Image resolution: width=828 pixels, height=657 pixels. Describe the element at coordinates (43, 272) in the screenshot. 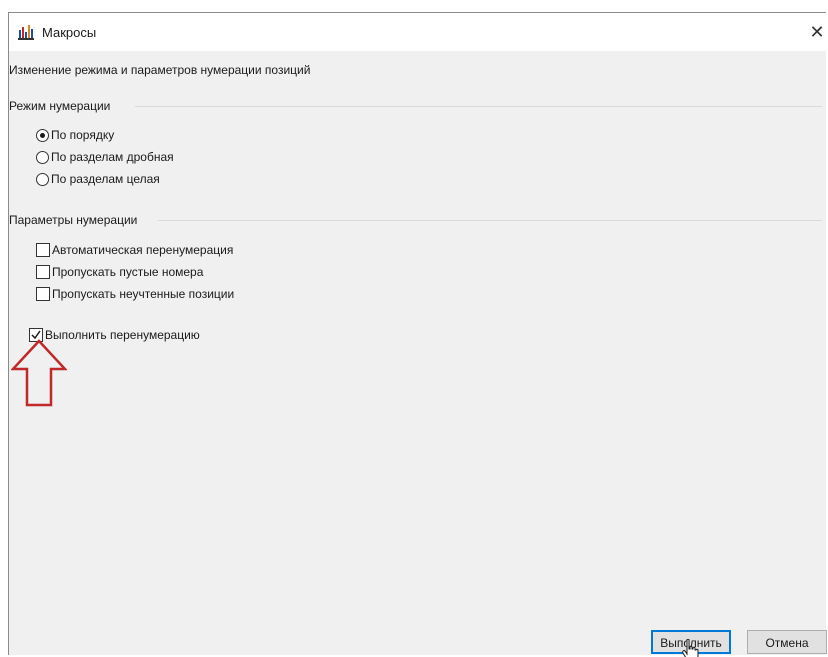

I see `checkbox-skip-empty-box` at that location.